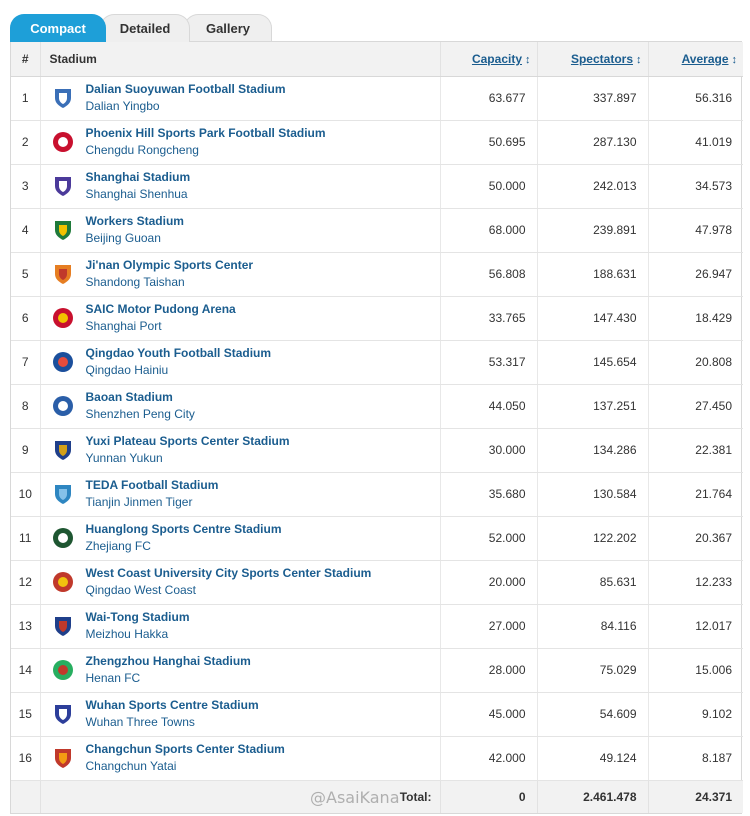 The height and width of the screenshot is (816, 750). What do you see at coordinates (593, 362) in the screenshot?
I see `spectators-cell: 145.654` at bounding box center [593, 362].